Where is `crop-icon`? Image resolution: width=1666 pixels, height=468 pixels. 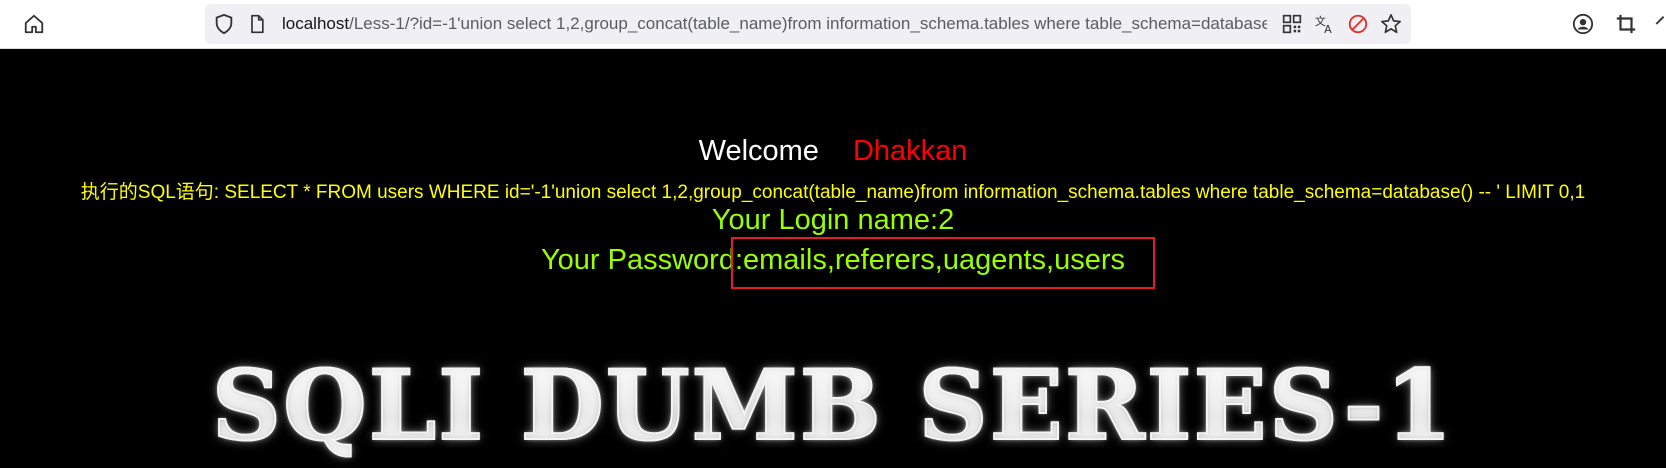 crop-icon is located at coordinates (1626, 24).